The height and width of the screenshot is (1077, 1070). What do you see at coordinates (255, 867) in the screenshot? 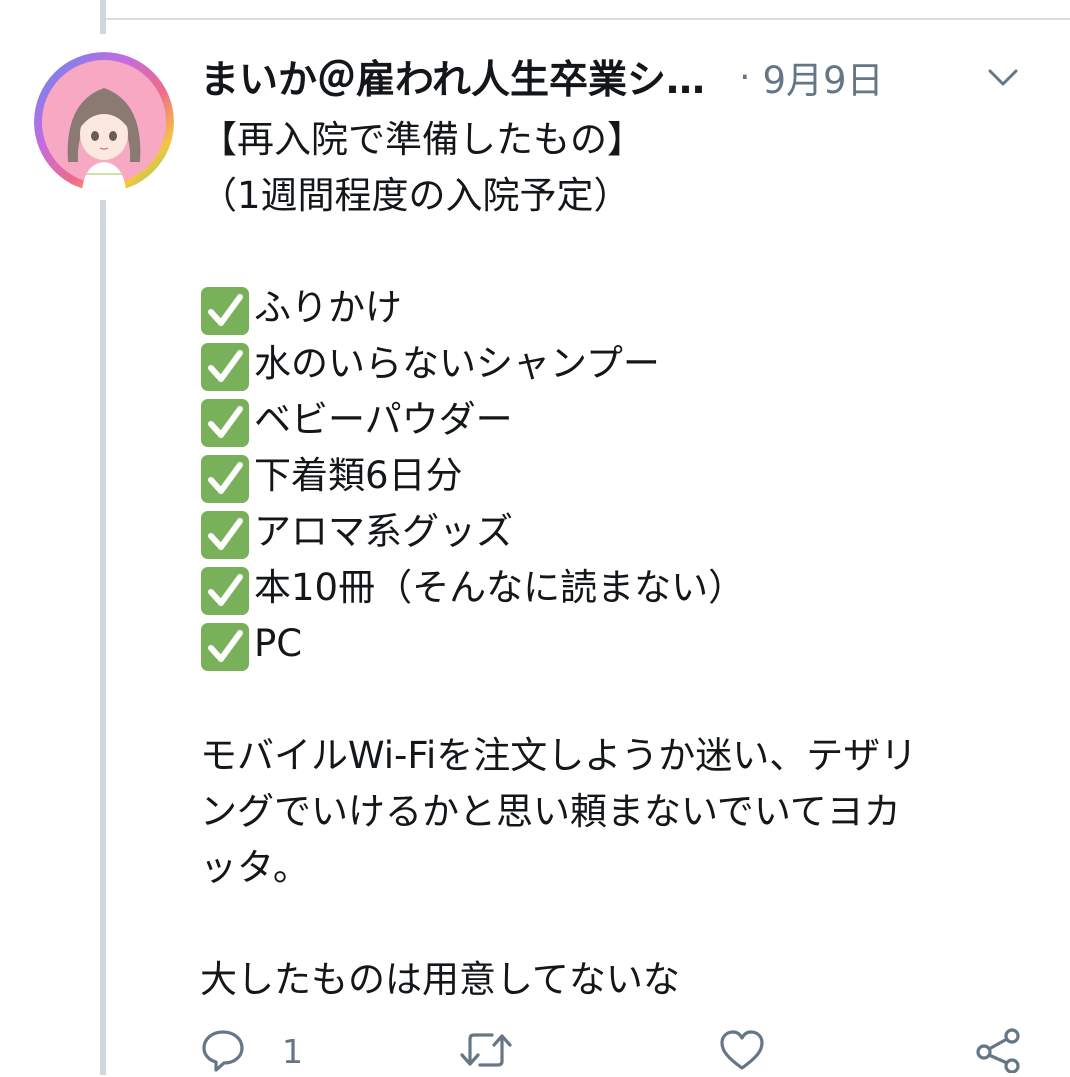
I see `paragraph-line: ッタ。` at bounding box center [255, 867].